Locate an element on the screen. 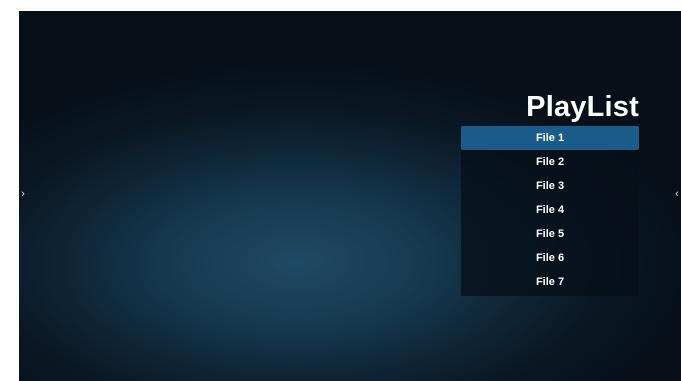 This screenshot has width=681, height=381. chevron-left-icon: ‹ is located at coordinates (677, 194).